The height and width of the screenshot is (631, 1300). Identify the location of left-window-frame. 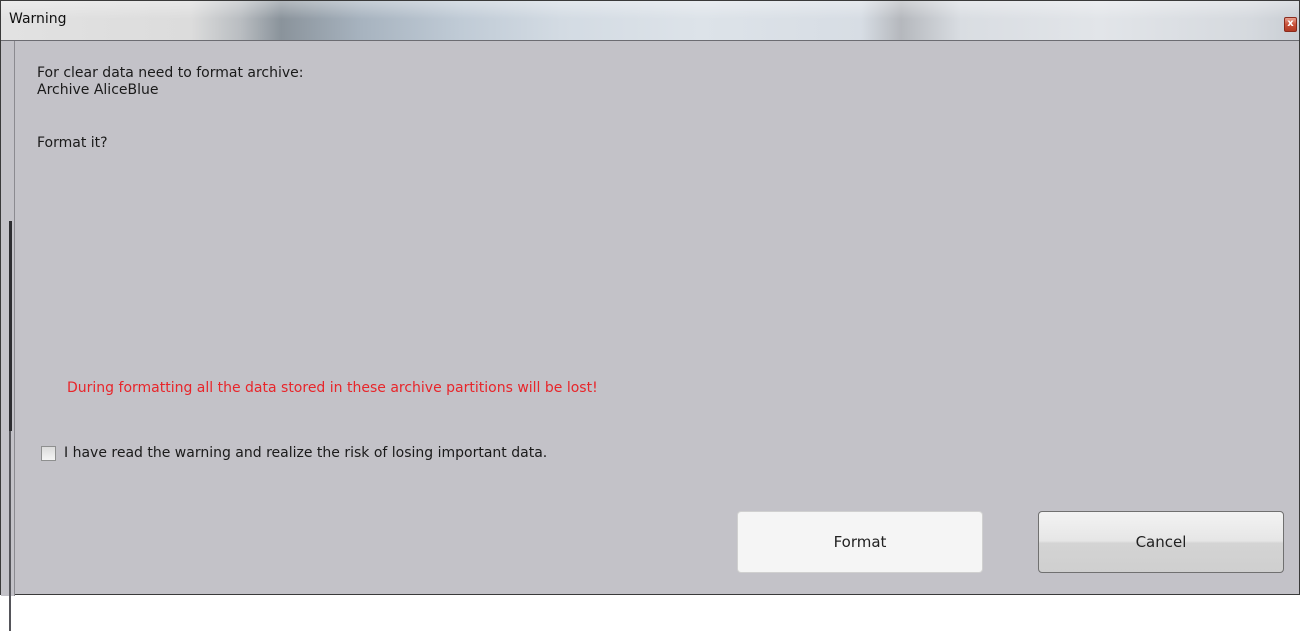
(8, 336).